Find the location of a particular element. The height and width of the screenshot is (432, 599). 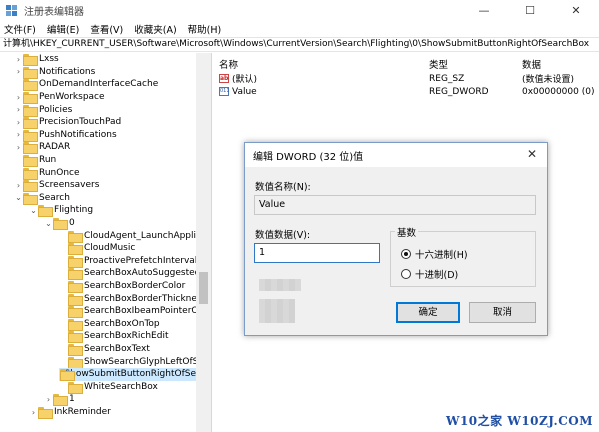

column-header-type: 类型 is located at coordinates (438, 64).